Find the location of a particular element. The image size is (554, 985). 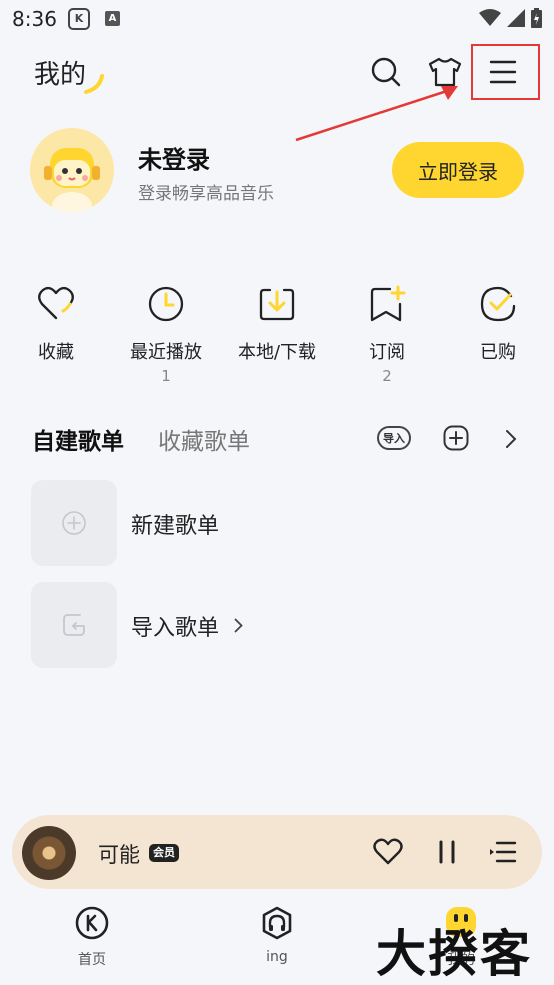

clock-icon is located at coordinates (166, 304).